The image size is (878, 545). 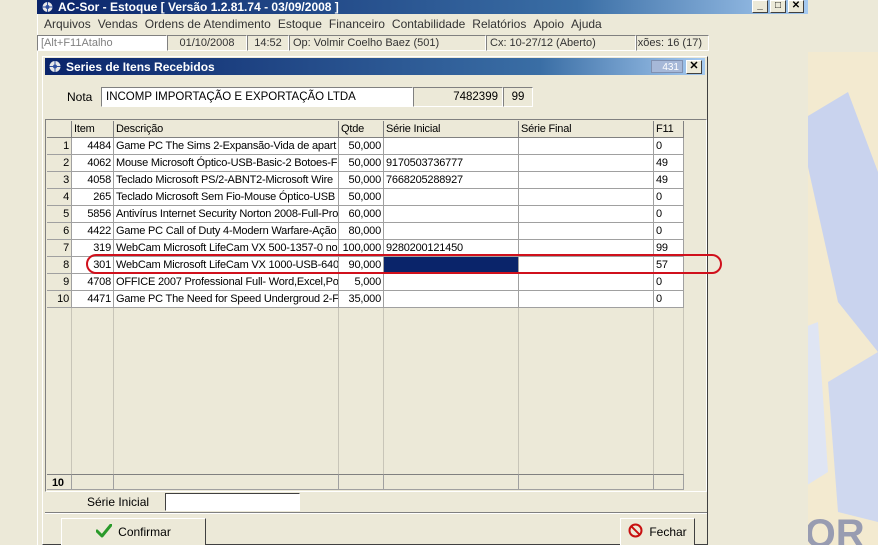 I want to click on cell-qtde: 100,000, so click(x=361, y=248).